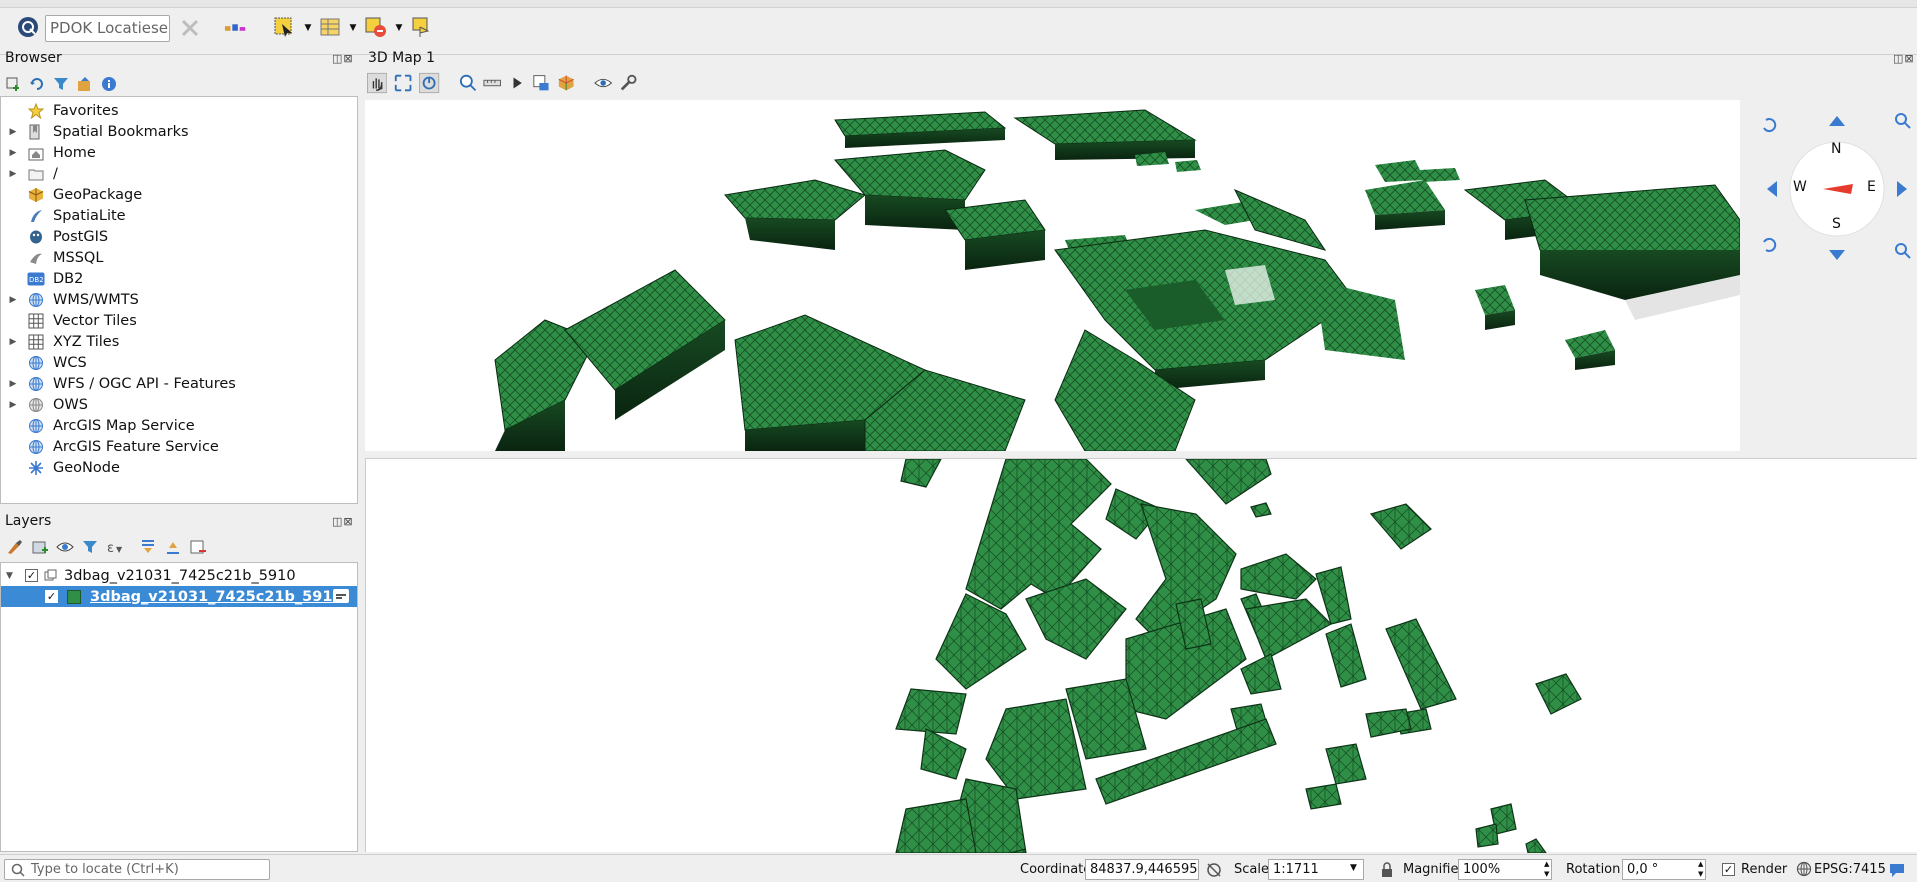 The width and height of the screenshot is (1917, 882). Describe the element at coordinates (61, 84) in the screenshot. I see `filter-icon` at that location.